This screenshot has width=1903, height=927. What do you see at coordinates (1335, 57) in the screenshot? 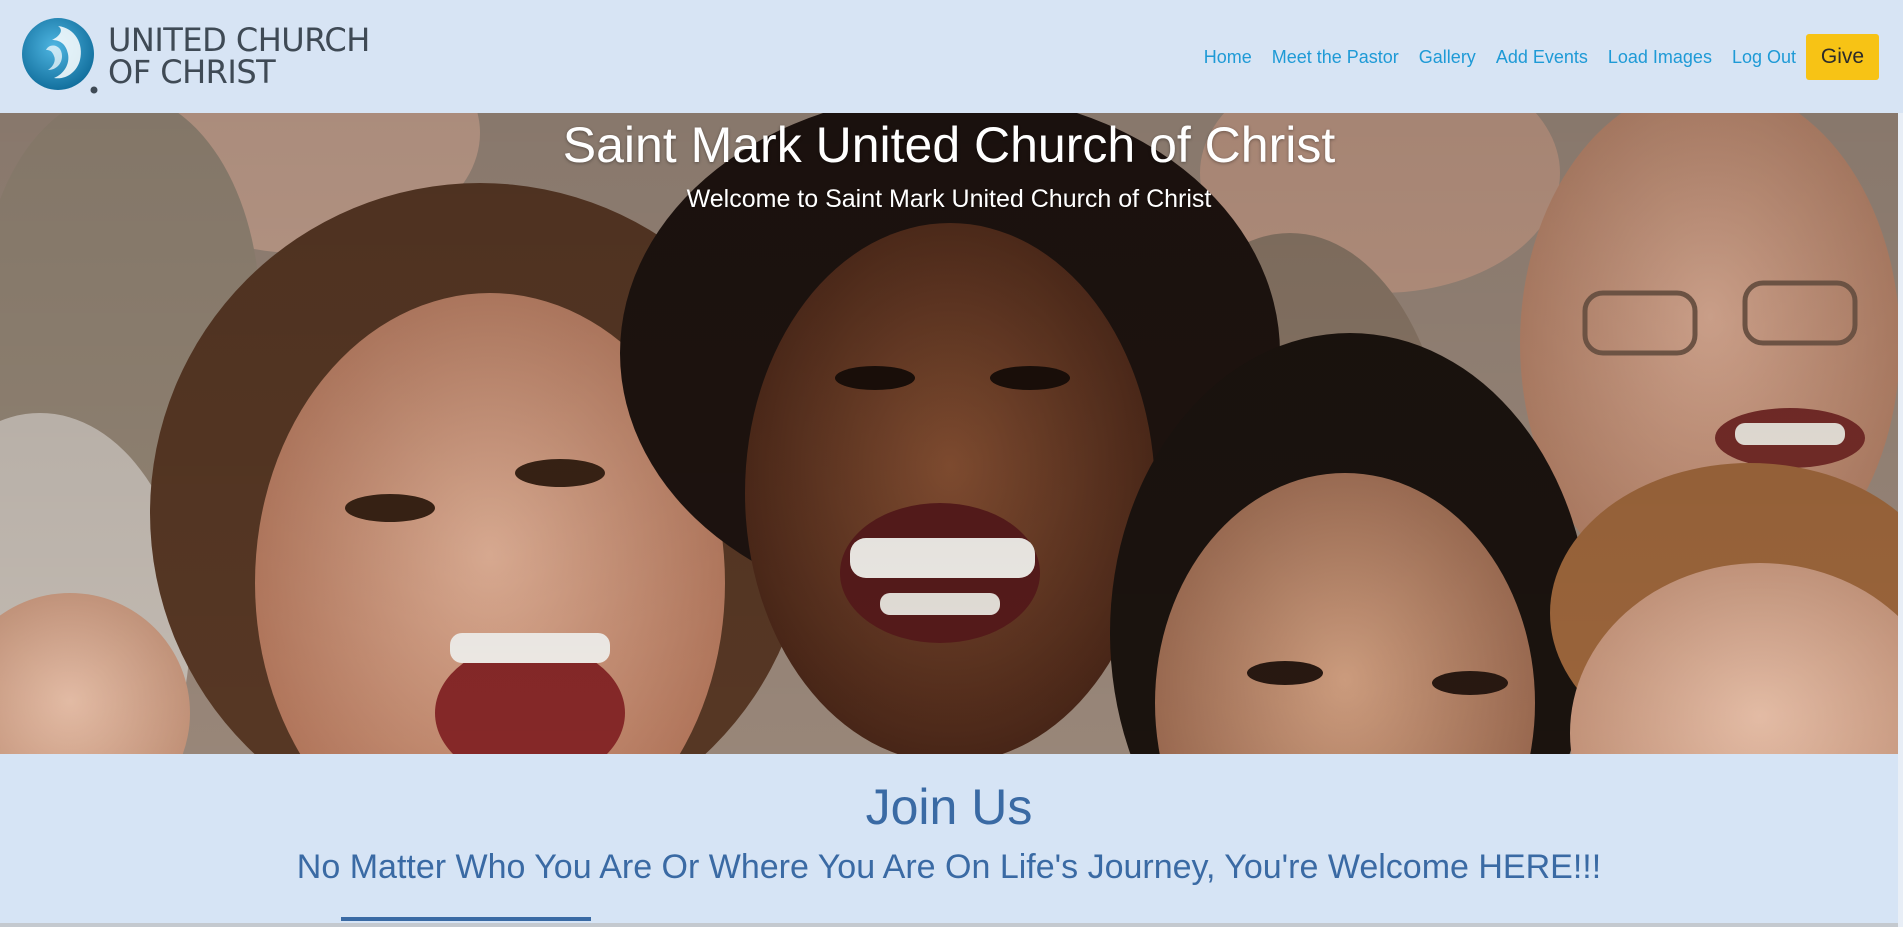
I see `nav-meet-the-pastor: Meet the Pastor` at bounding box center [1335, 57].